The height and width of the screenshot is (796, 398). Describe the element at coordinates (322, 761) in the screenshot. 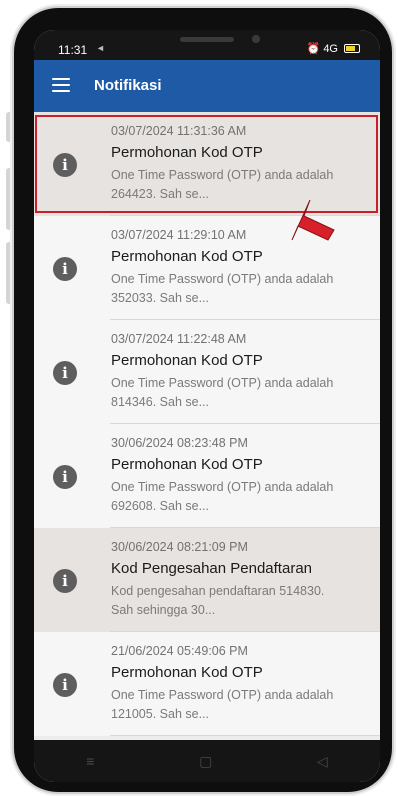

I see `back-icon: ◁` at that location.